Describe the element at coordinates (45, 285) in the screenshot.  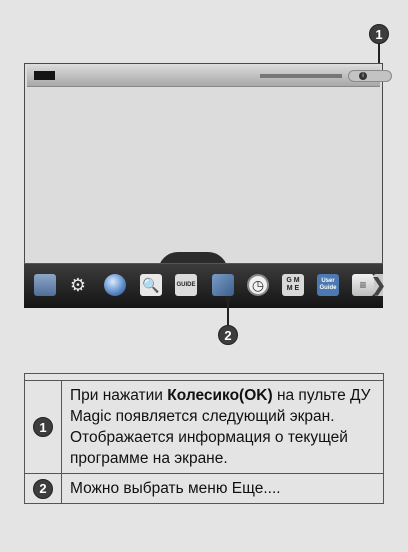
I see `tv-icon` at that location.